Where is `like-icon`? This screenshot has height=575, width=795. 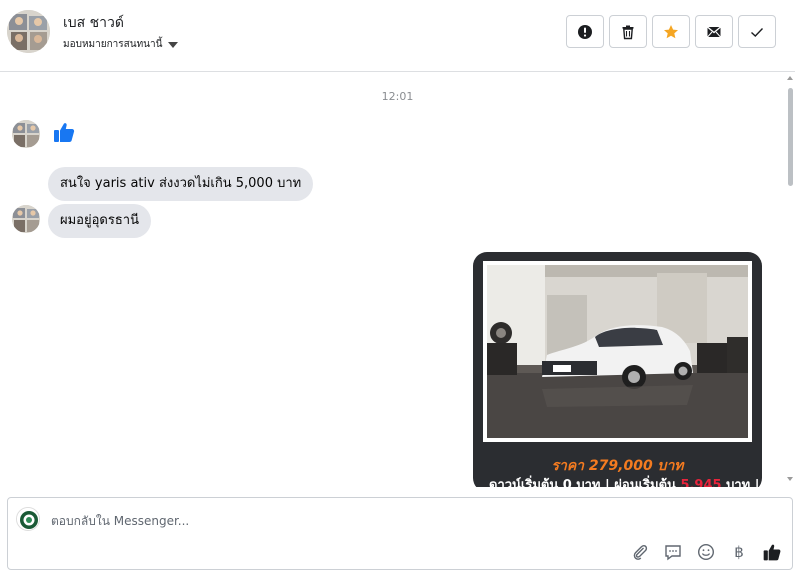 like-icon is located at coordinates (772, 552).